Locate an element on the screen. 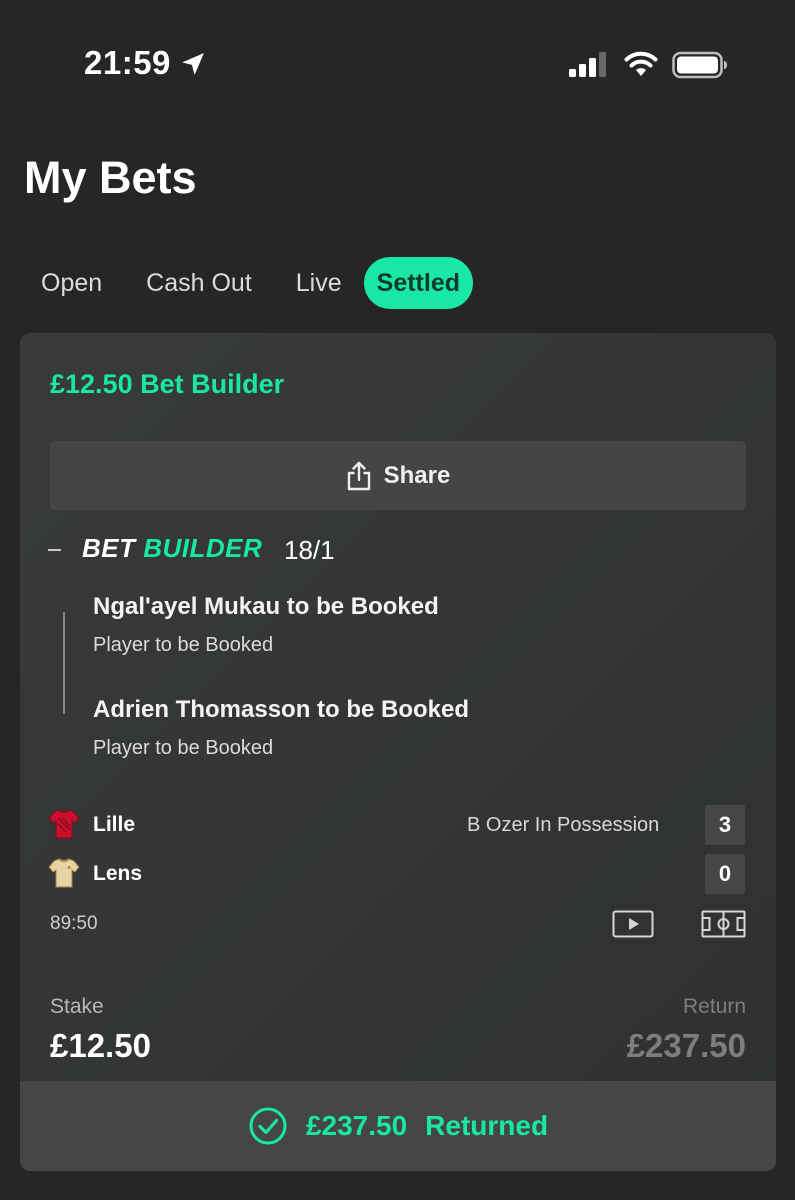 The width and height of the screenshot is (795, 1200). signal-icon is located at coordinates (587, 64).